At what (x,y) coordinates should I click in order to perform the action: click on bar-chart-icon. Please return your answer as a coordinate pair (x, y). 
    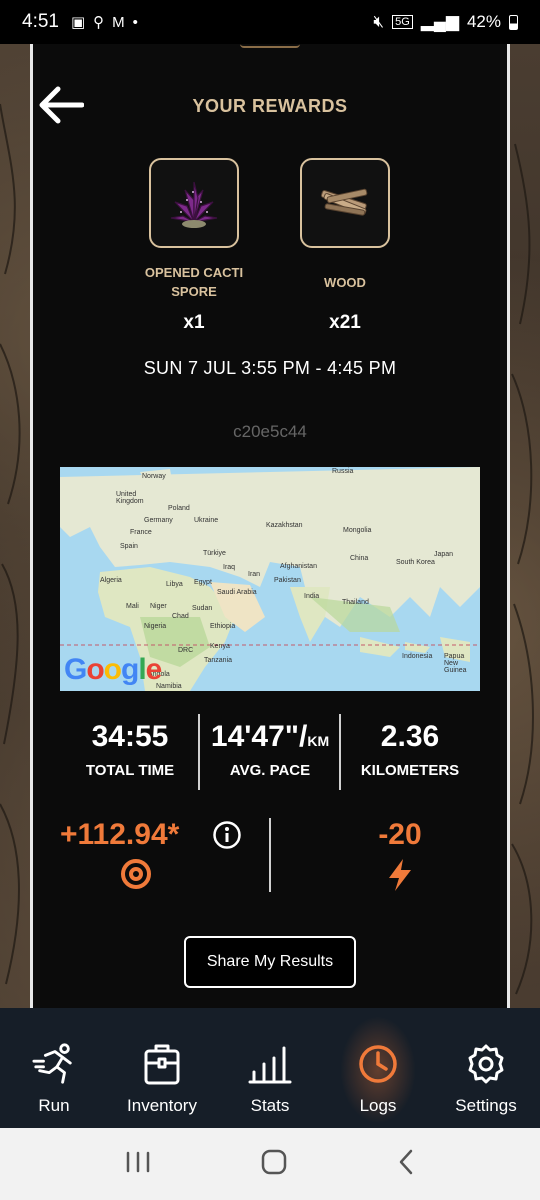
    Looking at the image, I should click on (270, 1064).